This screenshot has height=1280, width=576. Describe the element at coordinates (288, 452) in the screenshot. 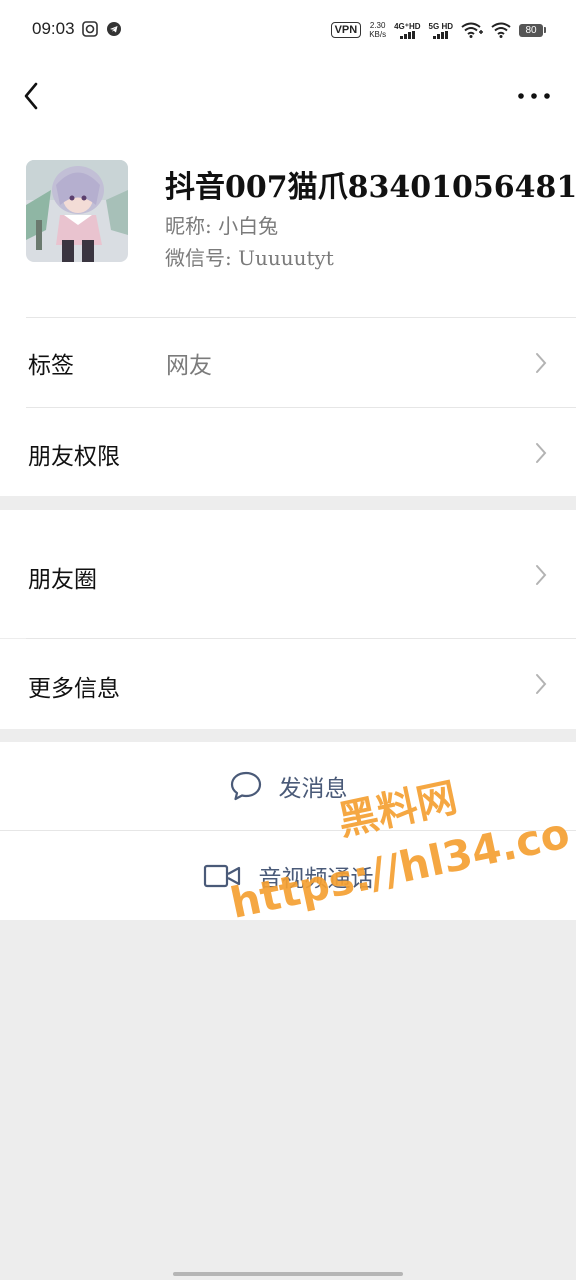

I see `friend-permissions-row: 朋友权限` at that location.